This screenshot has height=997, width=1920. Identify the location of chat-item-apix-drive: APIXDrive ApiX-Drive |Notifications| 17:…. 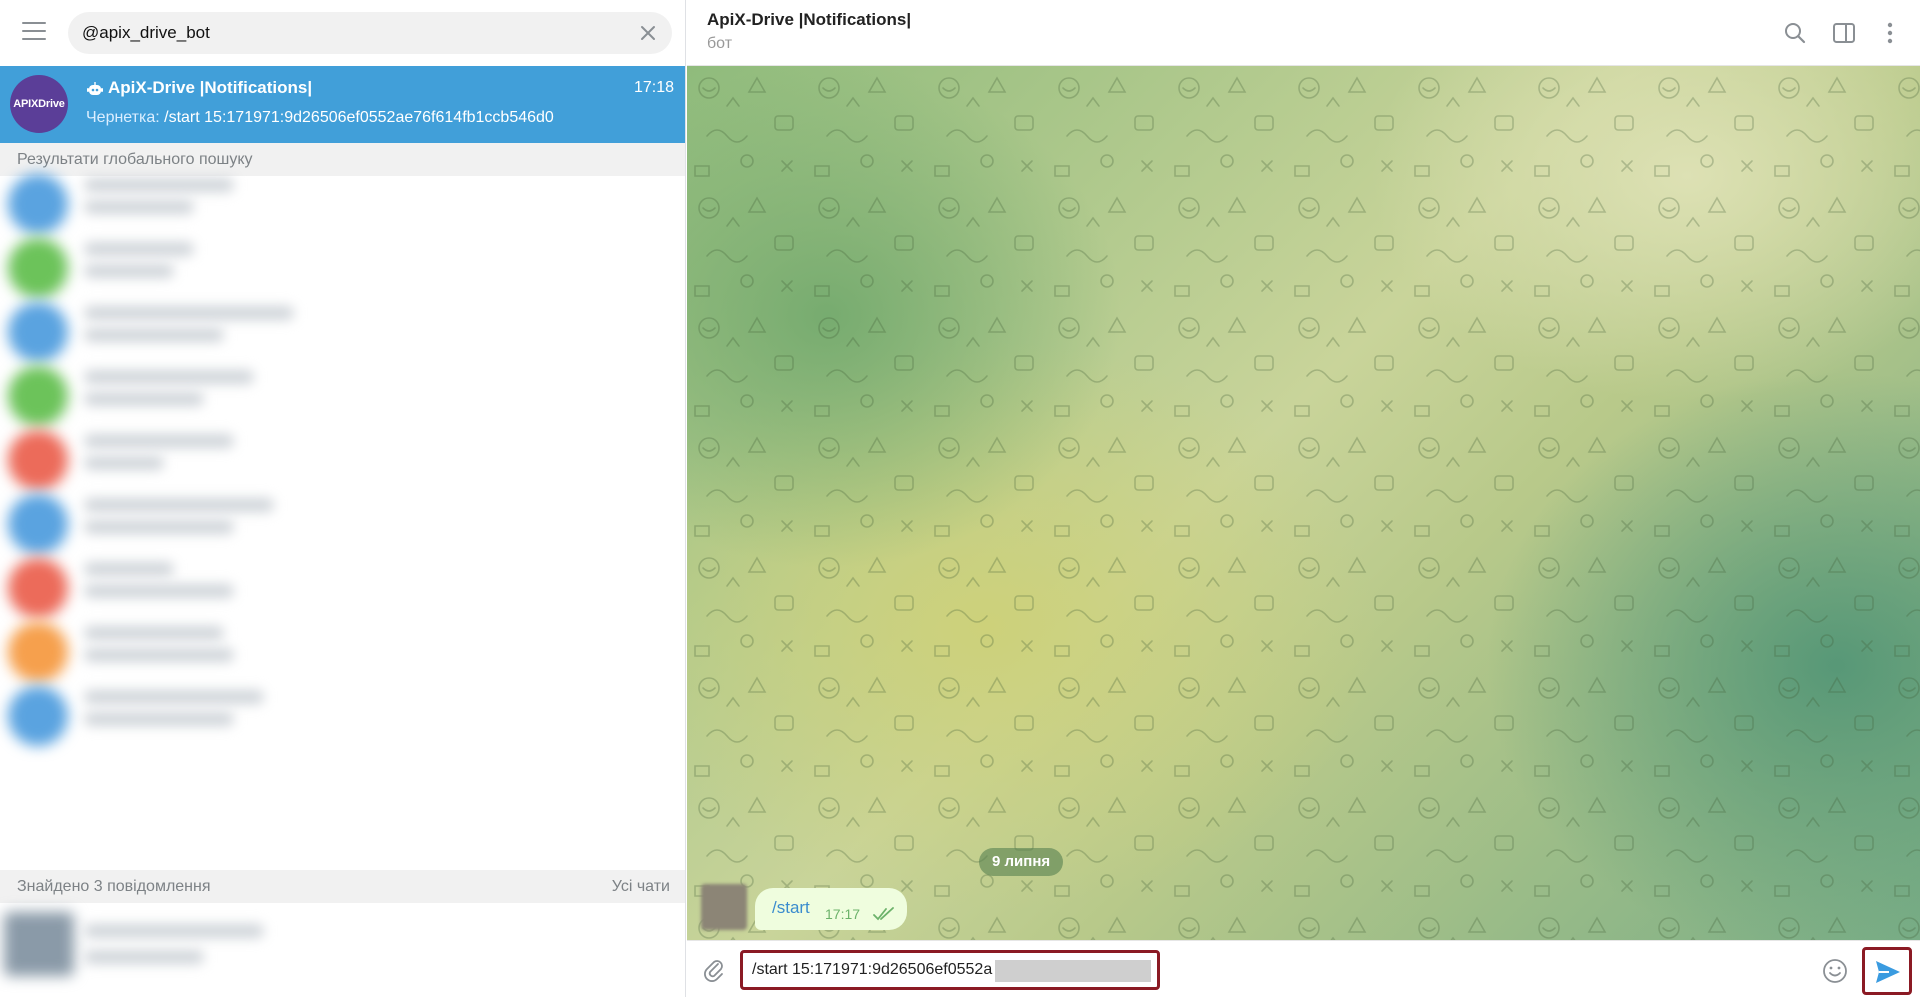
(342, 104).